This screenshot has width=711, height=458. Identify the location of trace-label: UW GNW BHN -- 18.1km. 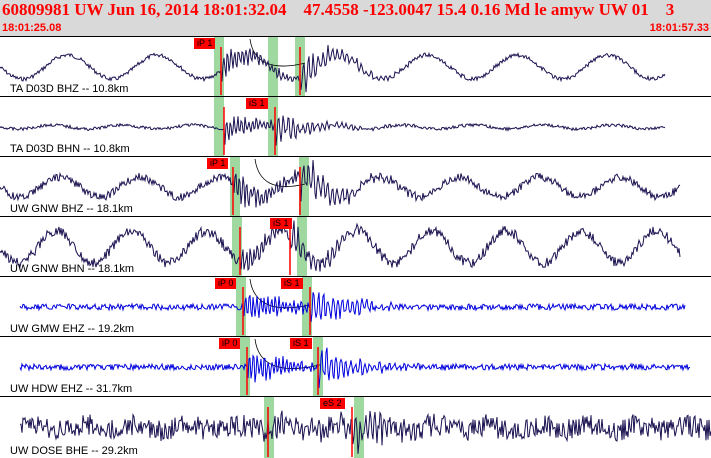
(72, 269).